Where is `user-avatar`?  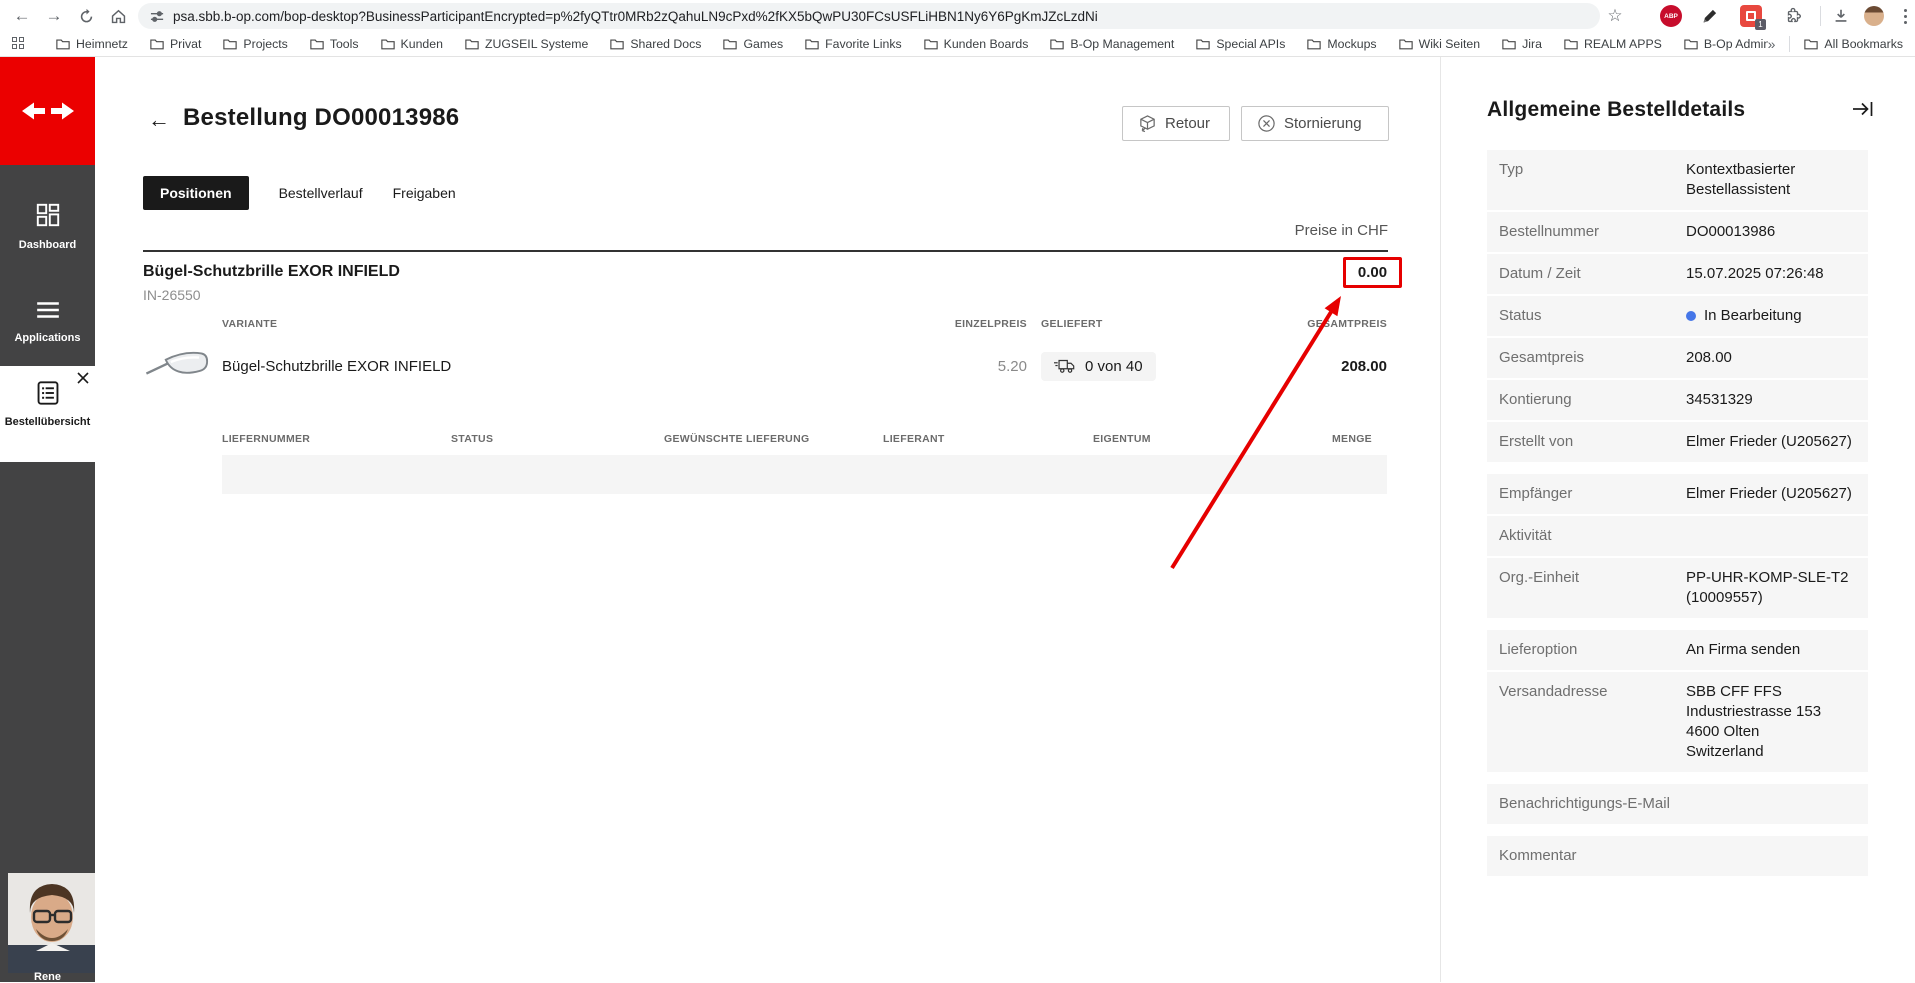 user-avatar is located at coordinates (52, 923).